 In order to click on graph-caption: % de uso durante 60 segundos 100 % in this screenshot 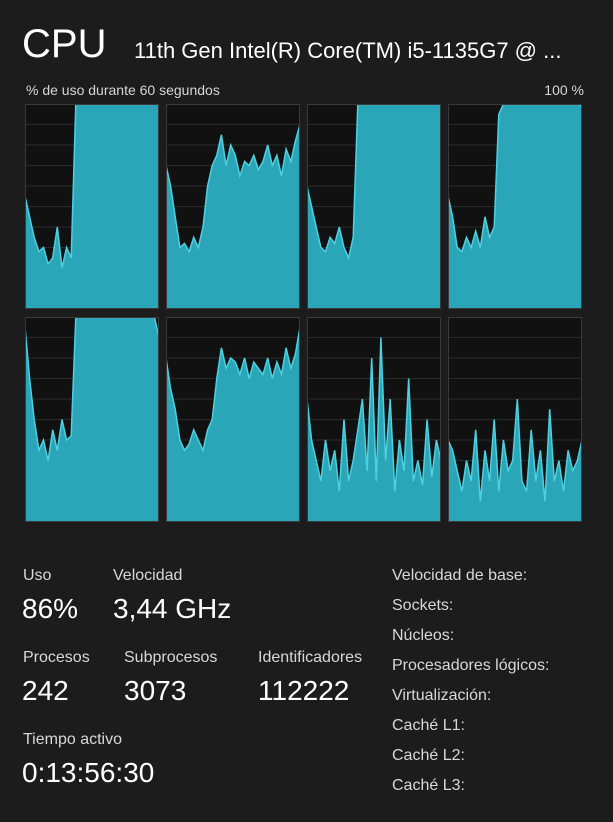, I will do `click(305, 90)`.